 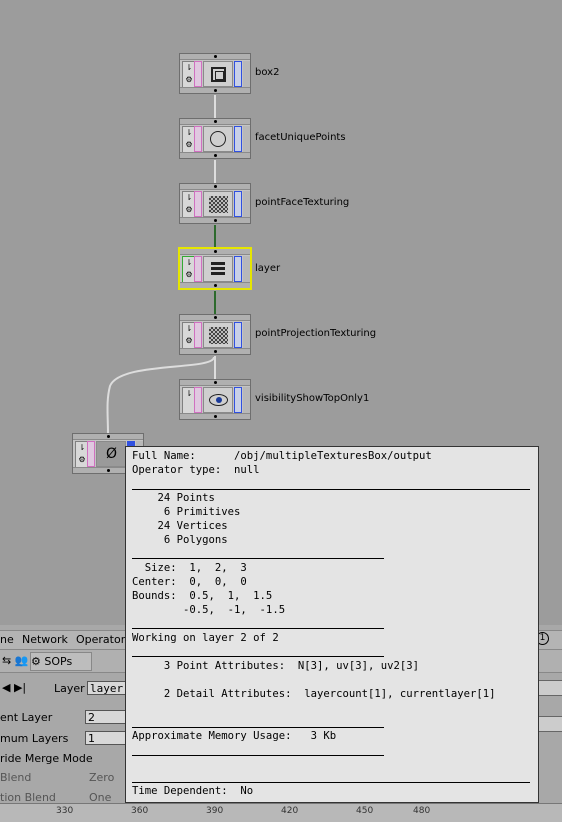 I want to click on info-time-dependent: Time Dependent: No, so click(x=193, y=791).